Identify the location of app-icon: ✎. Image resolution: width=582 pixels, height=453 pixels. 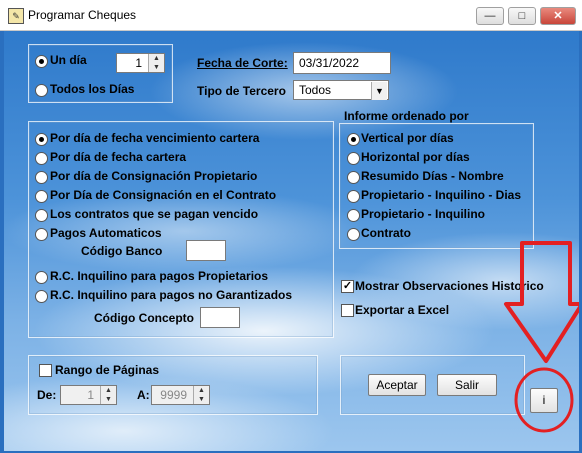
(16, 16).